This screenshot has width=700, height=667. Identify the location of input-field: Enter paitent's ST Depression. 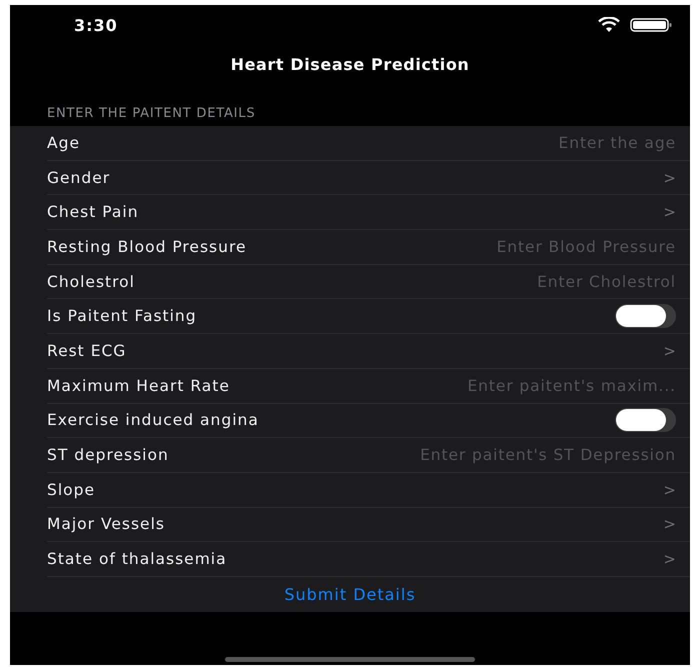
(428, 455).